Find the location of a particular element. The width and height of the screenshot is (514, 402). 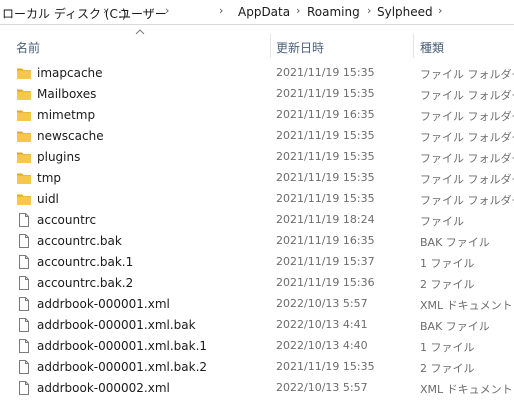

file-row: tmp 2021/11/19 15:35 ファイル フォルダー is located at coordinates (257, 177).